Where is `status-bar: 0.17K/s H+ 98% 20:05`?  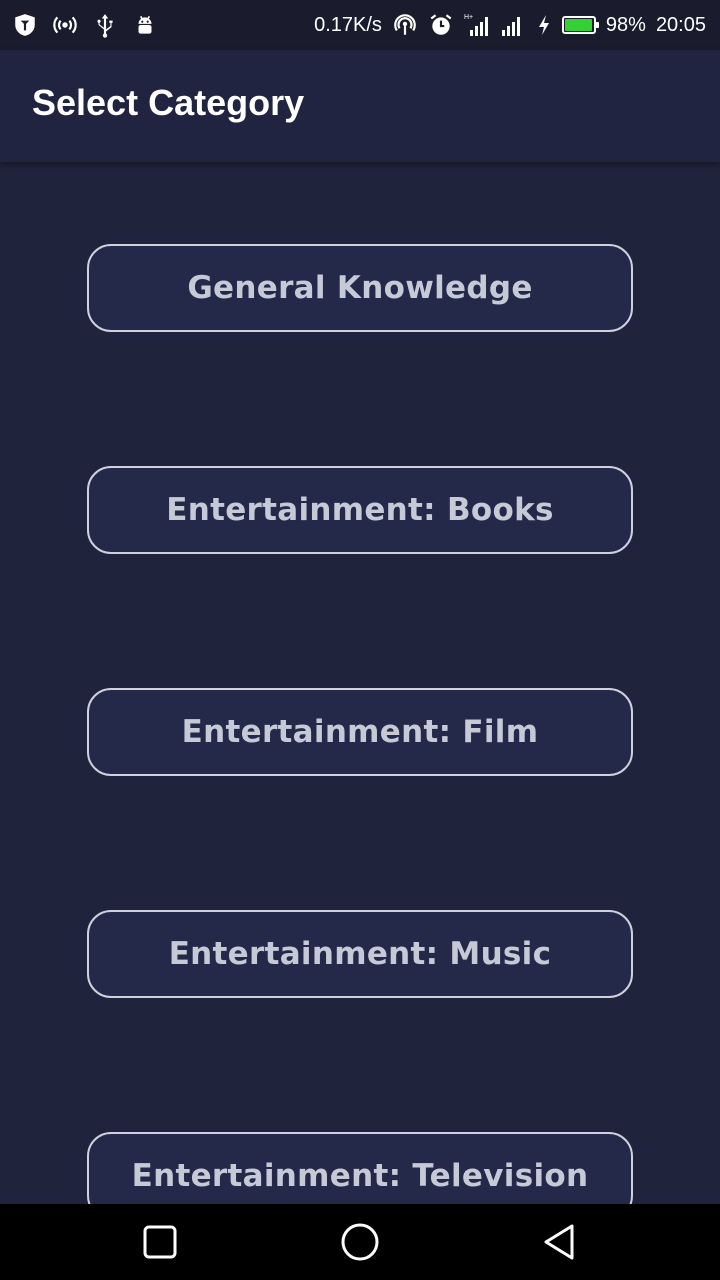
status-bar: 0.17K/s H+ 98% 20:05 is located at coordinates (360, 25).